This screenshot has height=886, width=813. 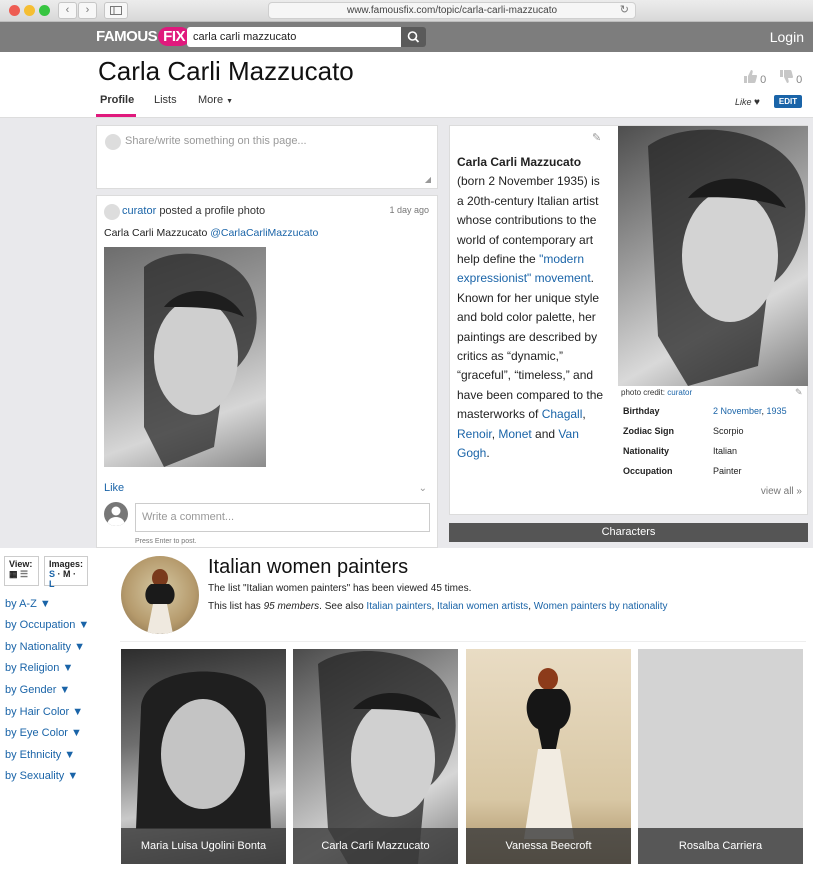 I want to click on back-arrow-icon: ‹, so click(x=67, y=10).